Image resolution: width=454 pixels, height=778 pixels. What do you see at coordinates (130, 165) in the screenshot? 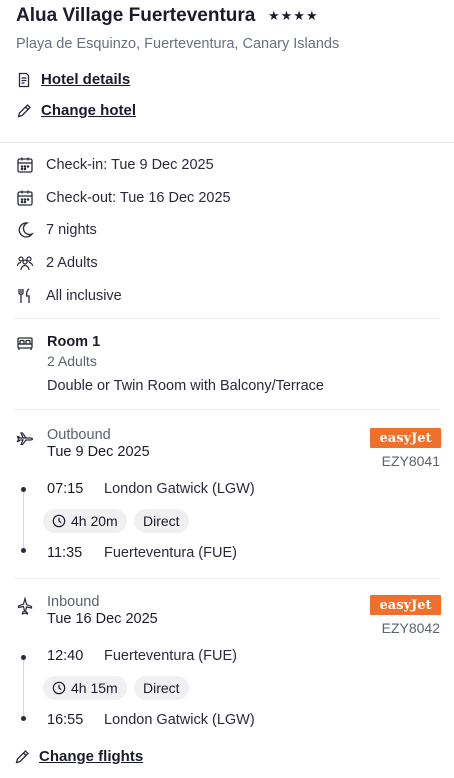
I see `checkin-text: Check-in: Tue 9 Dec 2025` at bounding box center [130, 165].